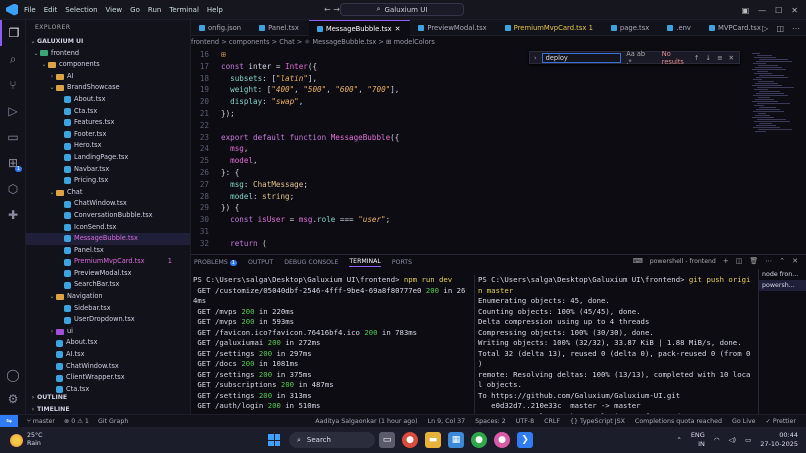  I want to click on containers-icon: ⬡, so click(13, 189).